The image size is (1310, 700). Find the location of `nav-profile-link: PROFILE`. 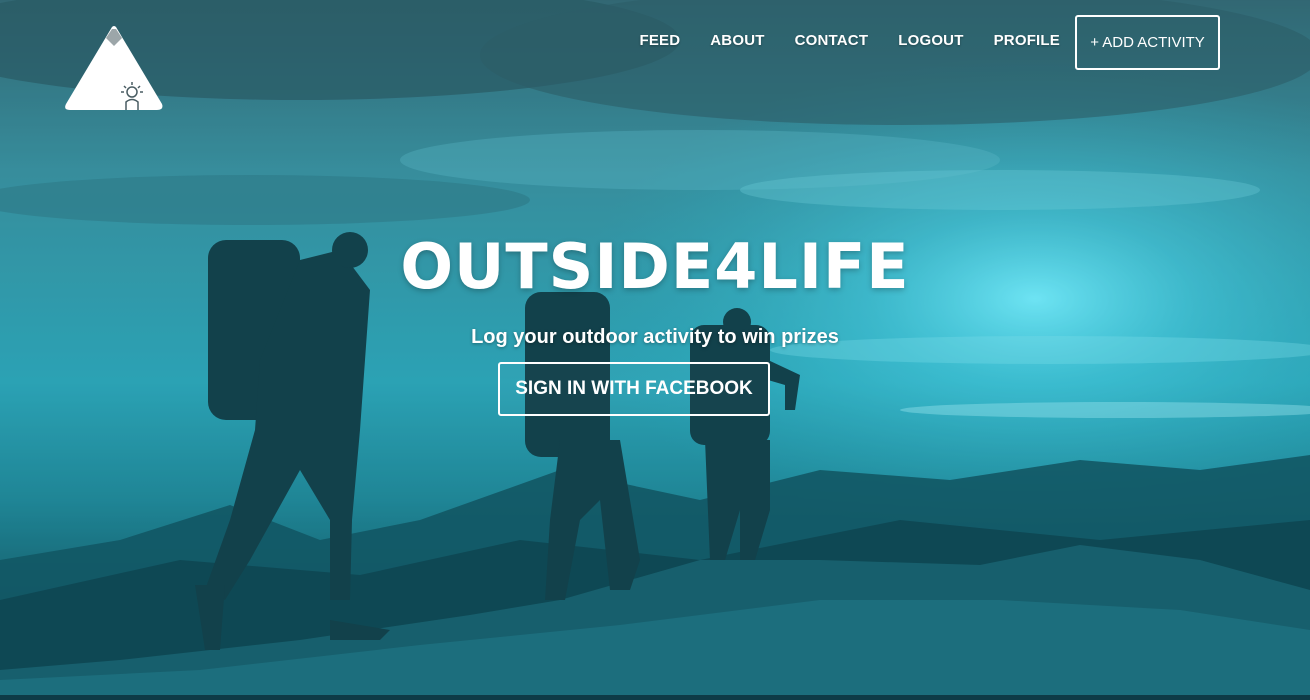

nav-profile-link: PROFILE is located at coordinates (1027, 40).